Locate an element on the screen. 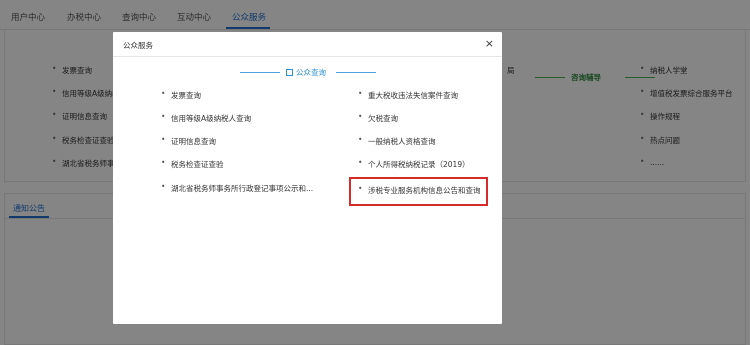 Image resolution: width=750 pixels, height=345 pixels. dlg-link-credit-a-query: 信用等级A级纳税人查询 is located at coordinates (206, 118).